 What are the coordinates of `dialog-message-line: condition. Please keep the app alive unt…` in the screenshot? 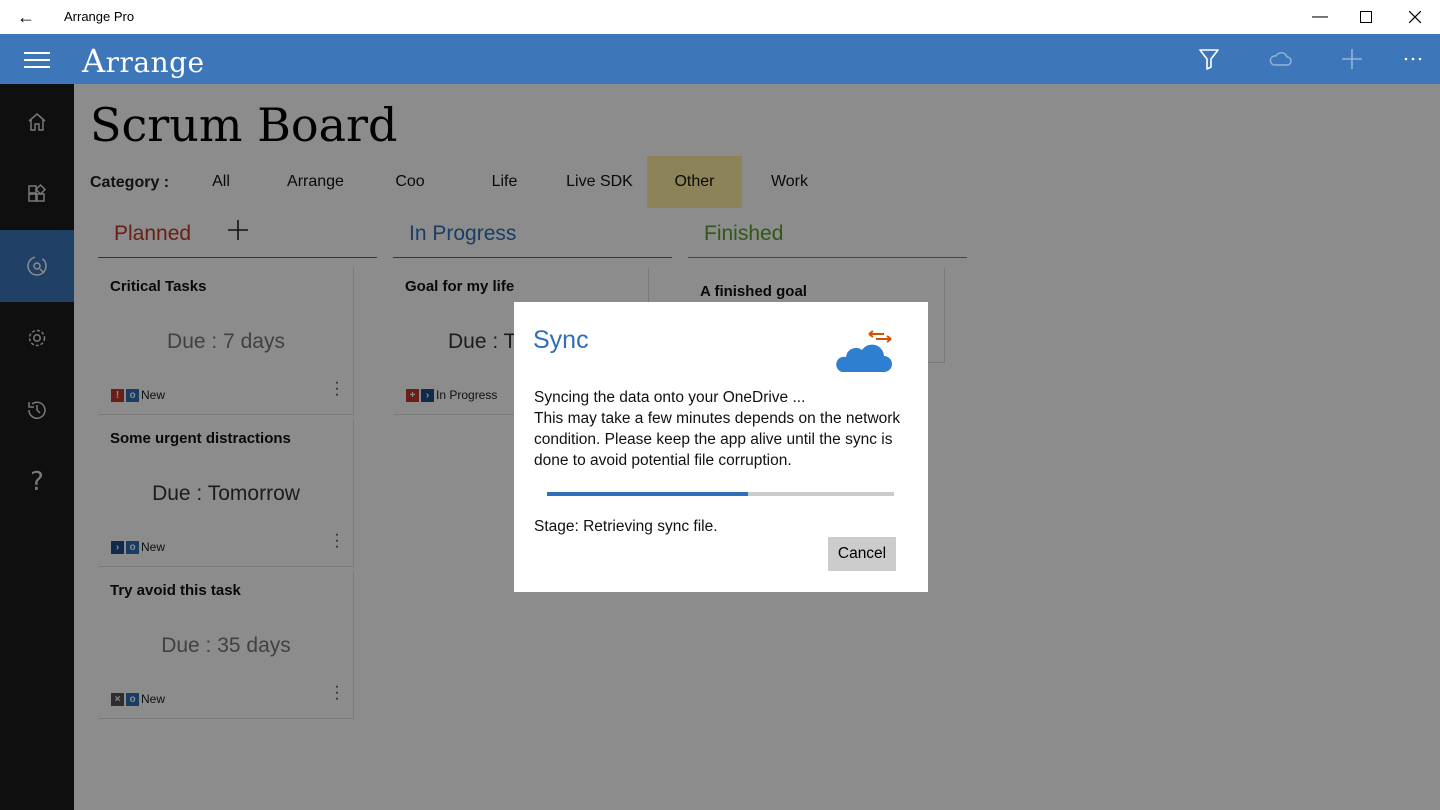 It's located at (713, 439).